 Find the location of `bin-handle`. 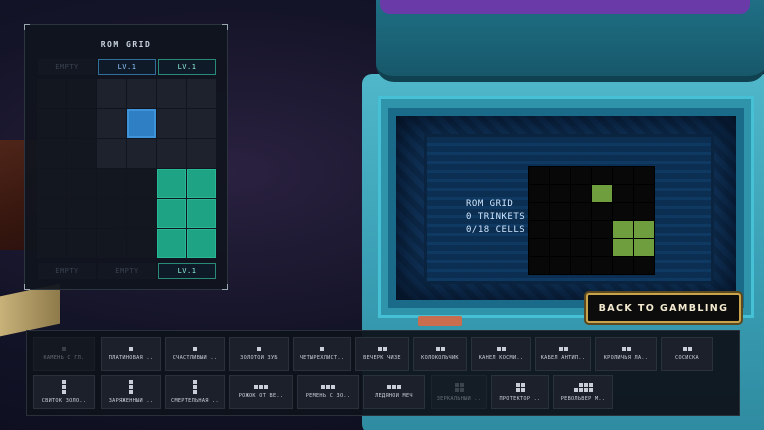

bin-handle is located at coordinates (440, 321).